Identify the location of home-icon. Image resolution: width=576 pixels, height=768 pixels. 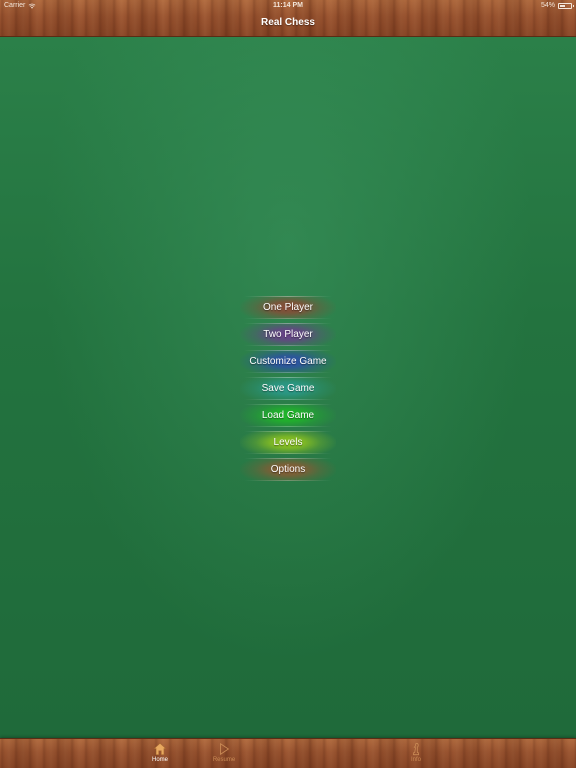
(160, 748).